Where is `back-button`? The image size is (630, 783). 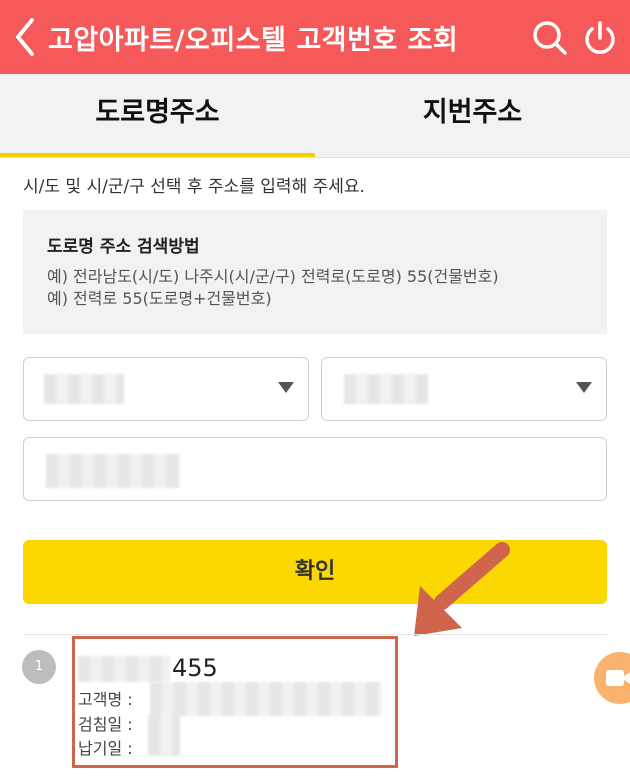
back-button is located at coordinates (27, 37).